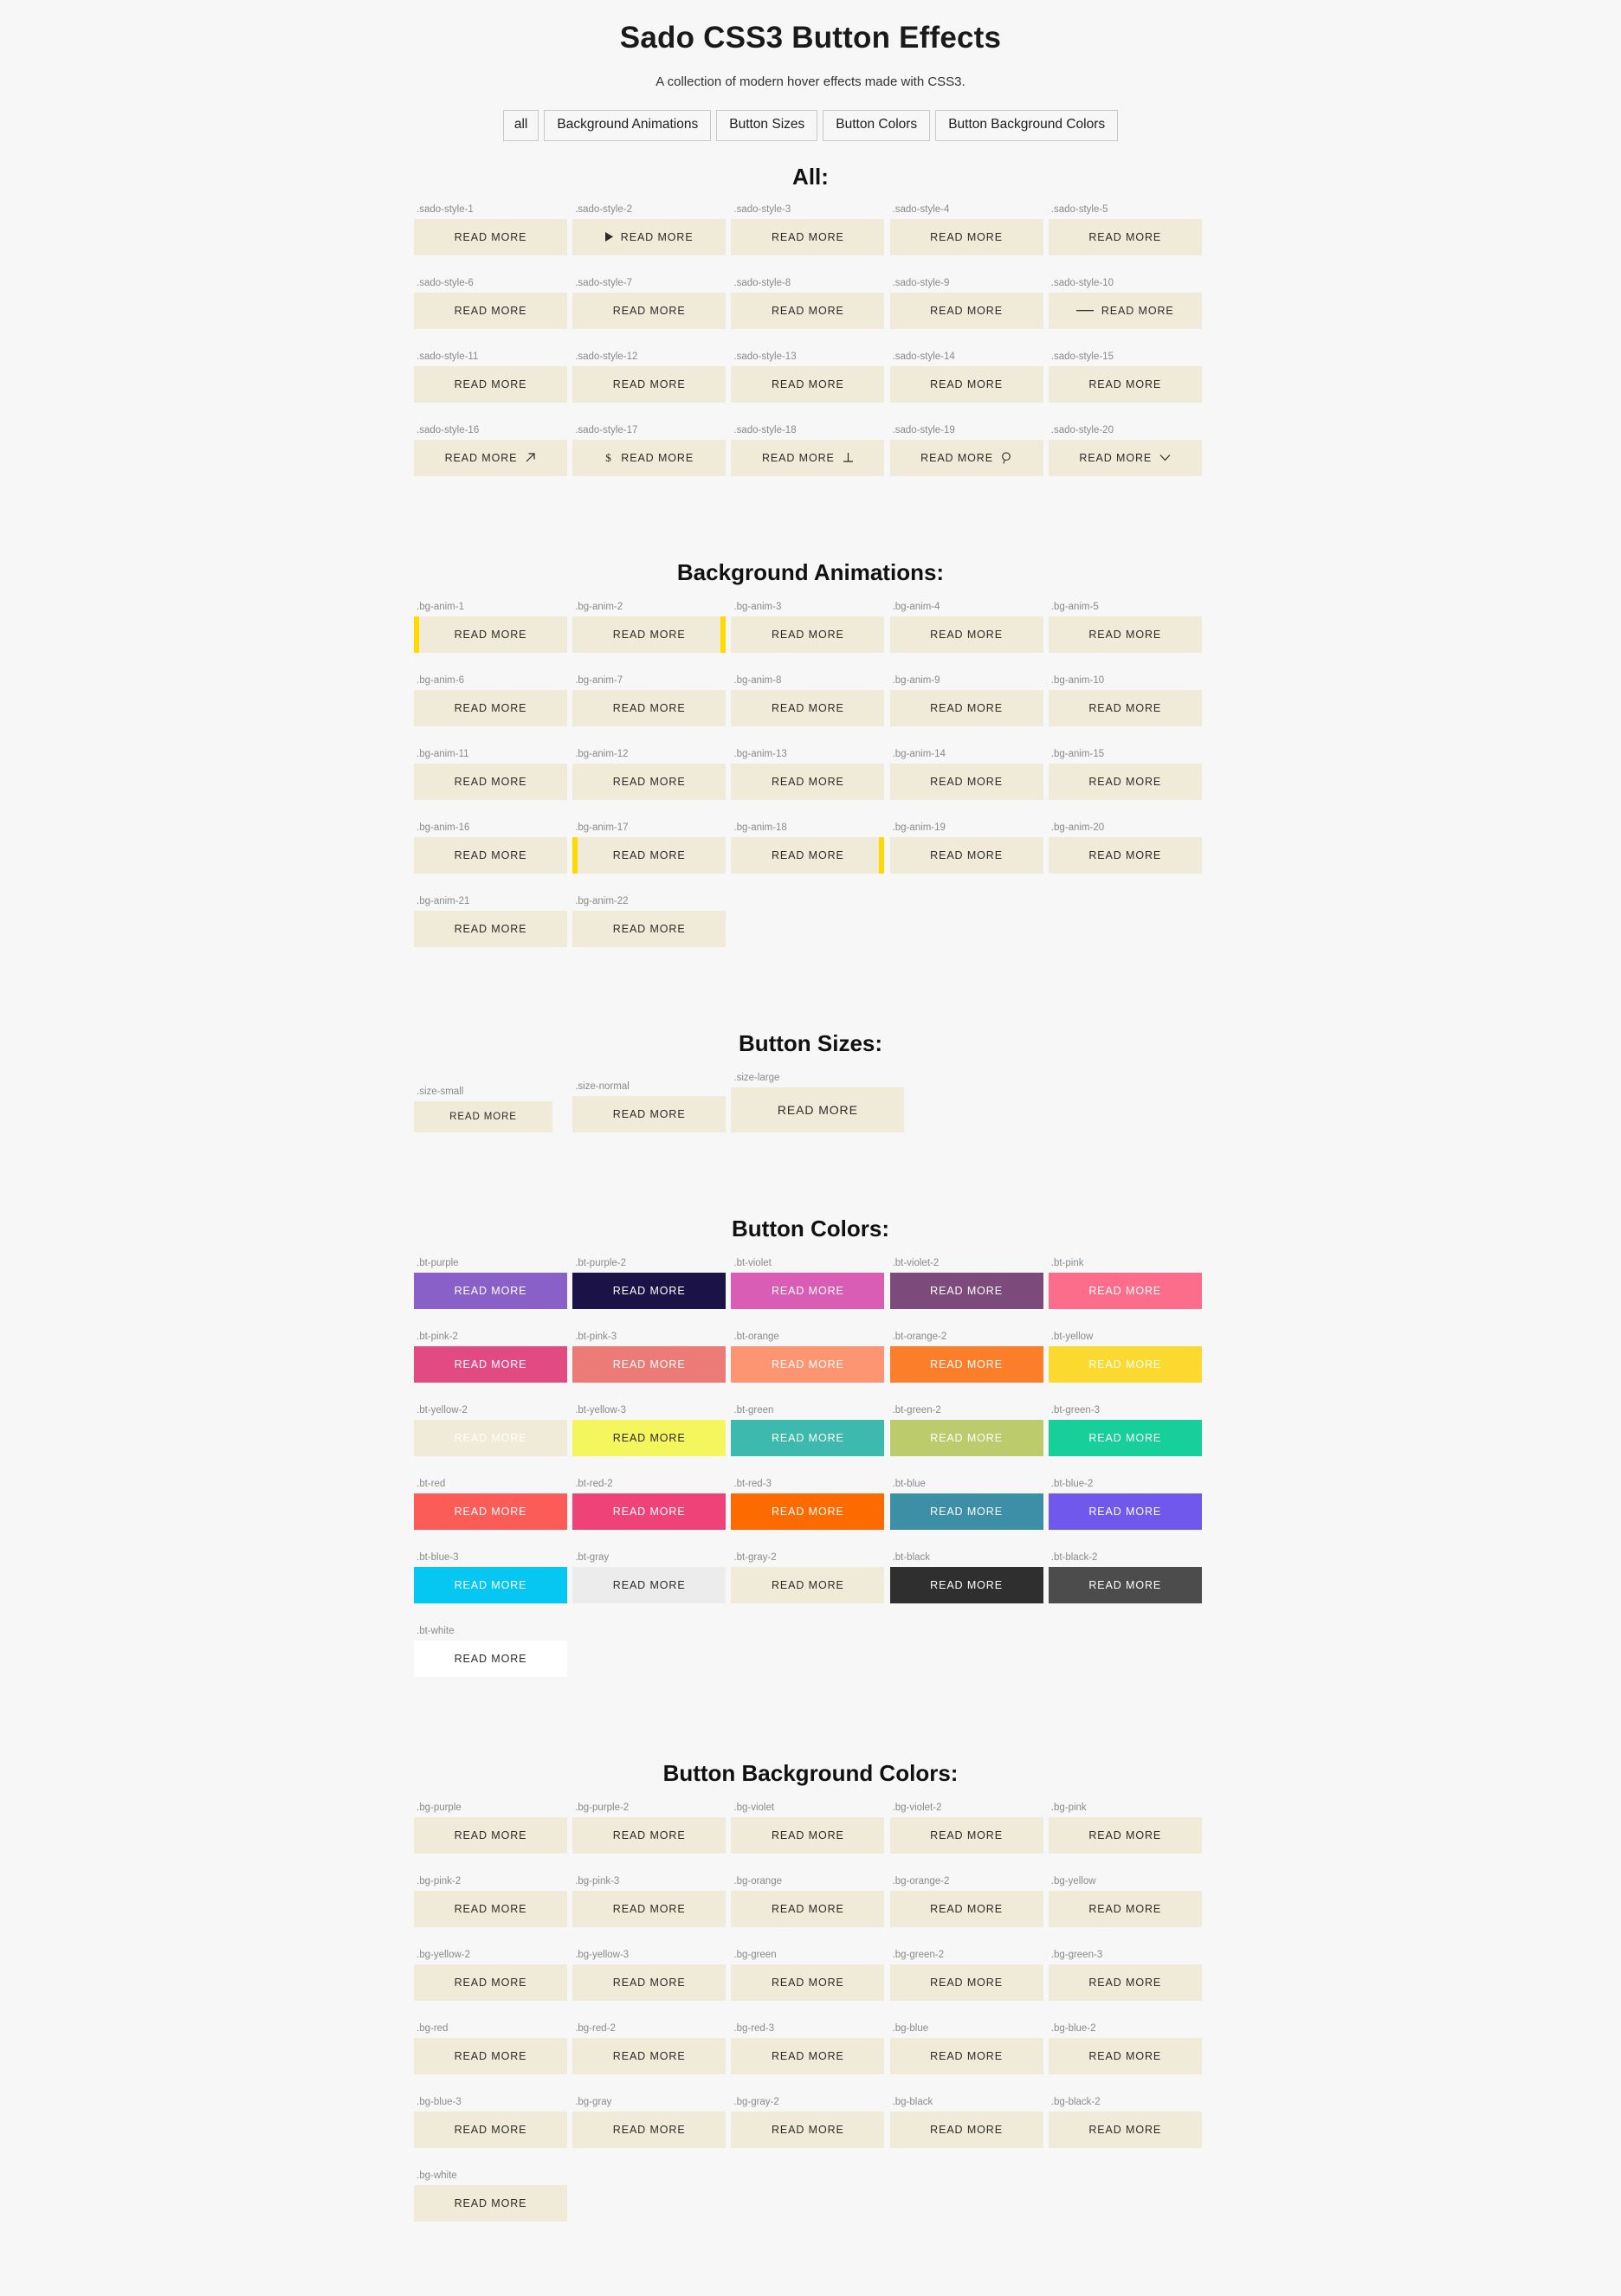  What do you see at coordinates (808, 1835) in the screenshot?
I see `read-more-button-bg-violet: READ MORE` at bounding box center [808, 1835].